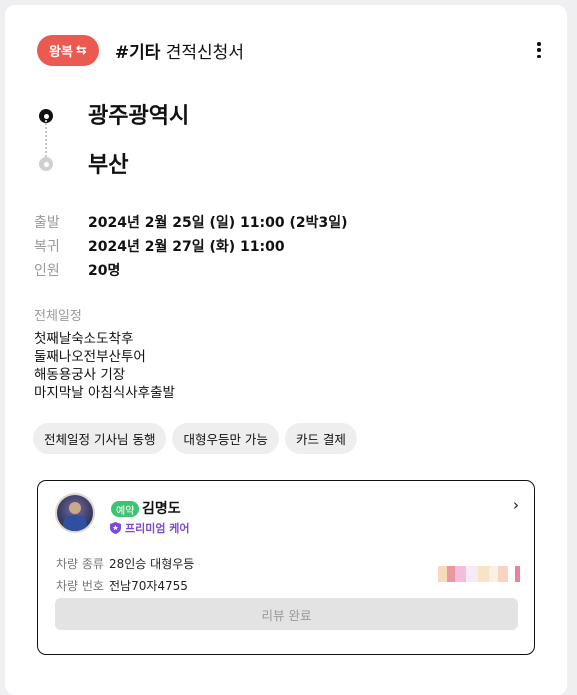  What do you see at coordinates (81, 50) in the screenshot?
I see `swap-icon: ⇆` at bounding box center [81, 50].